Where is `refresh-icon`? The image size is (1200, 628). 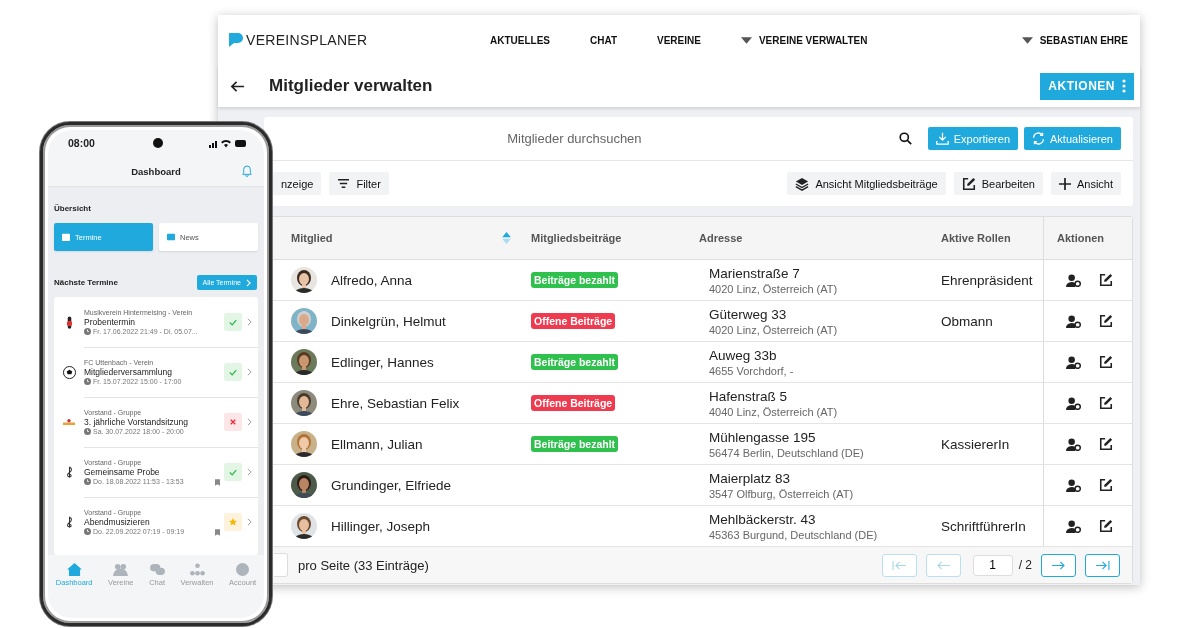
refresh-icon is located at coordinates (1038, 138).